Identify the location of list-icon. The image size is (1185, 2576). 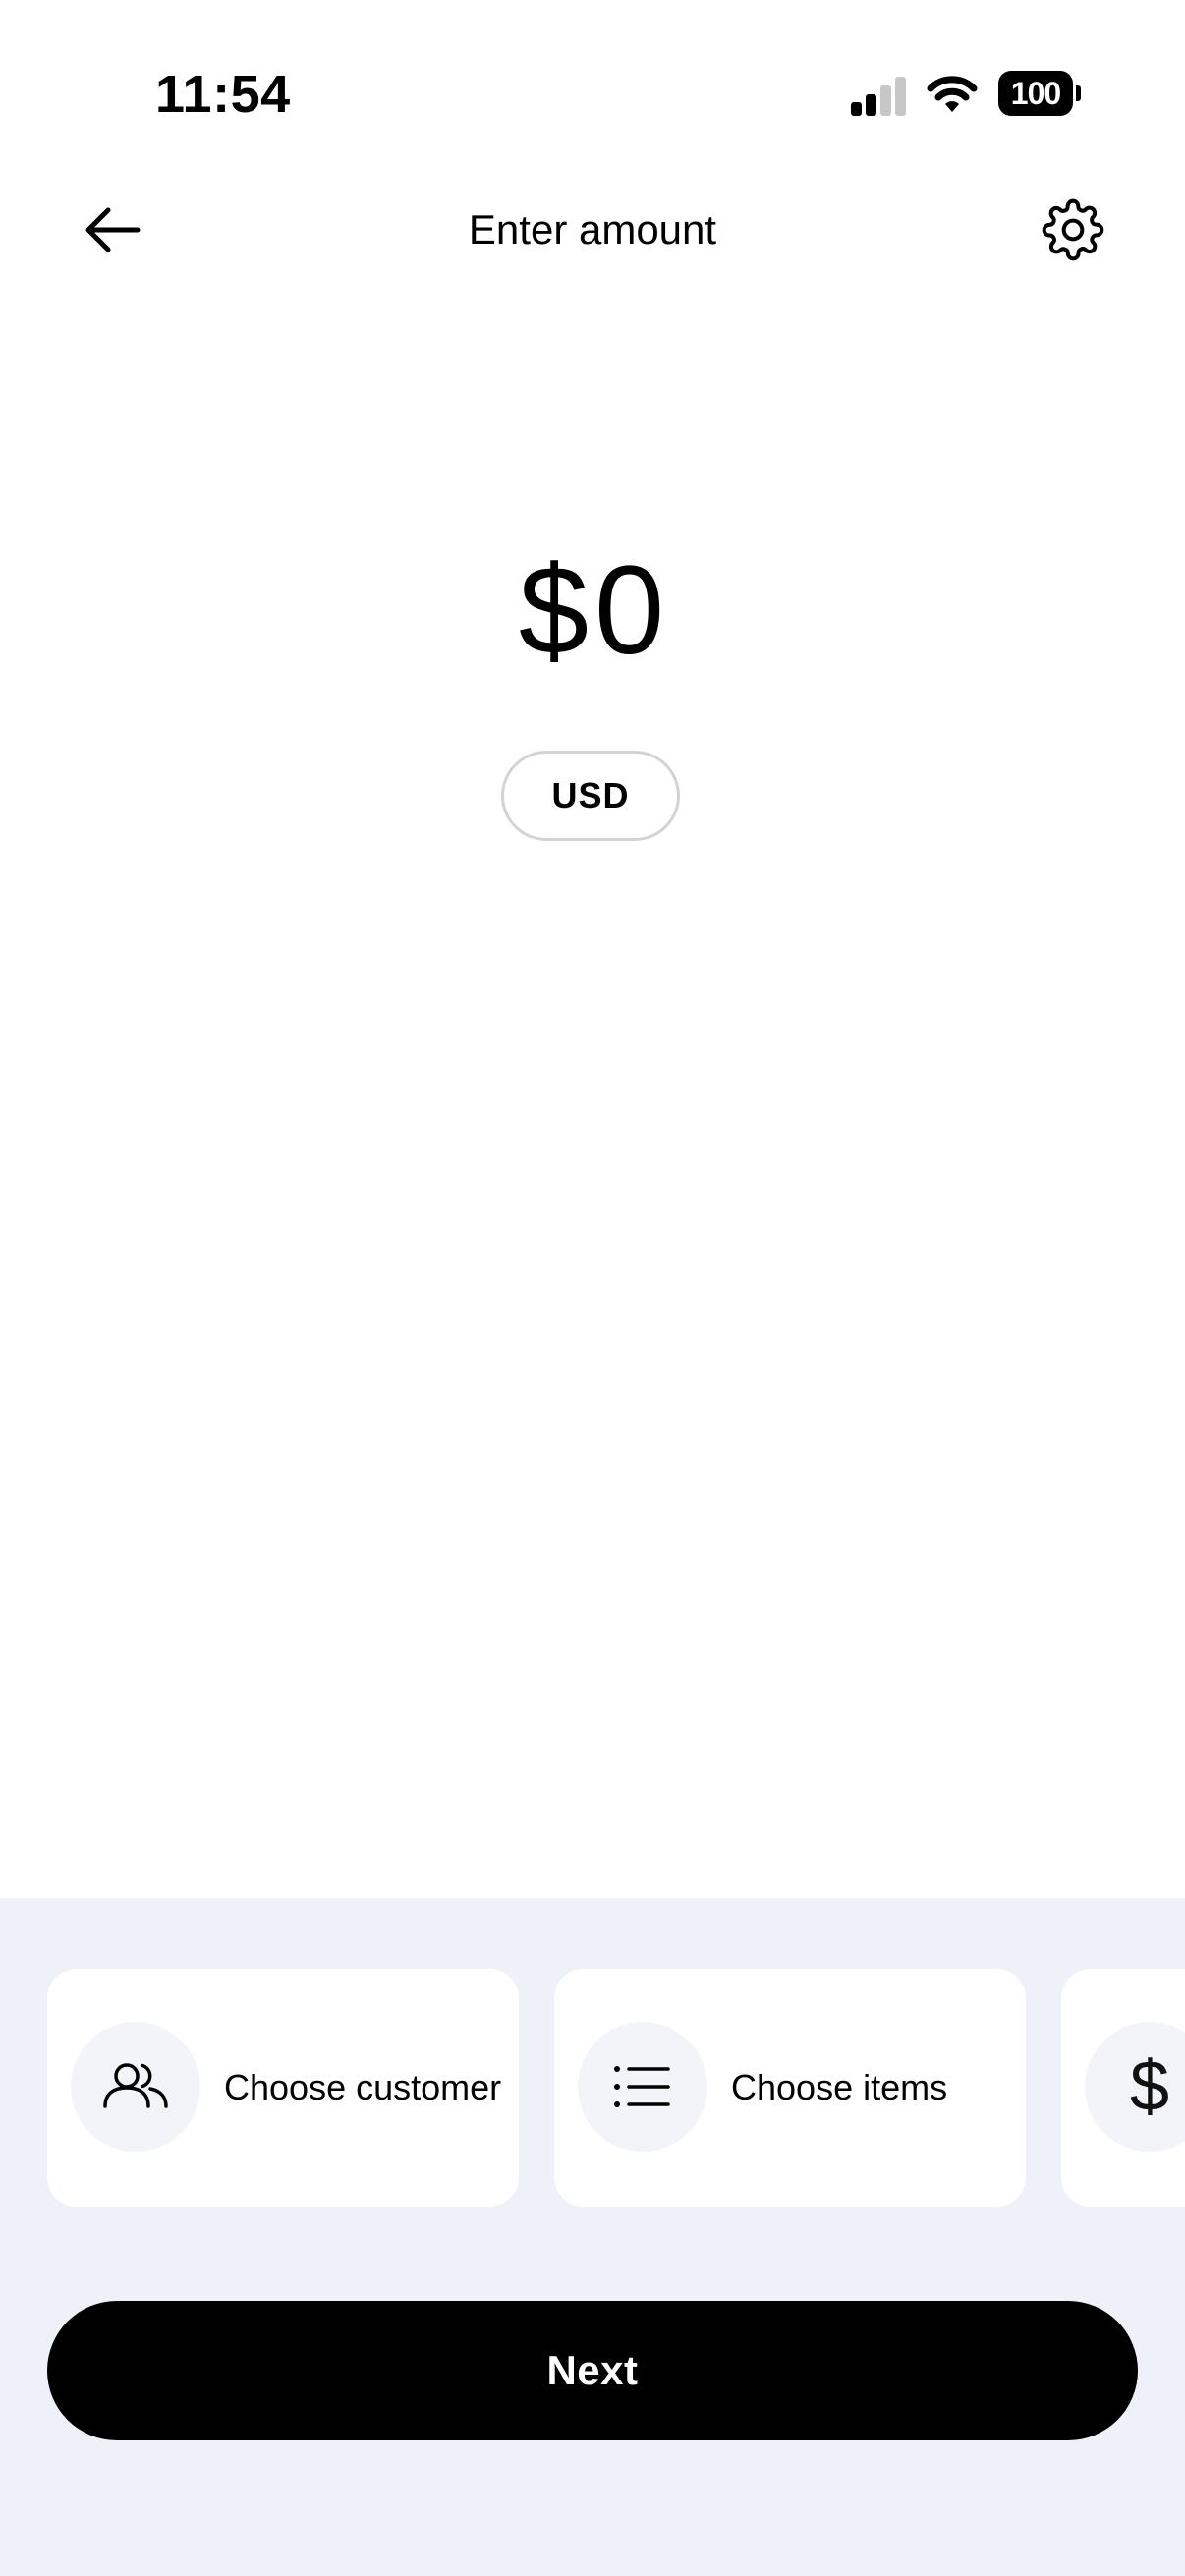
(642, 2086).